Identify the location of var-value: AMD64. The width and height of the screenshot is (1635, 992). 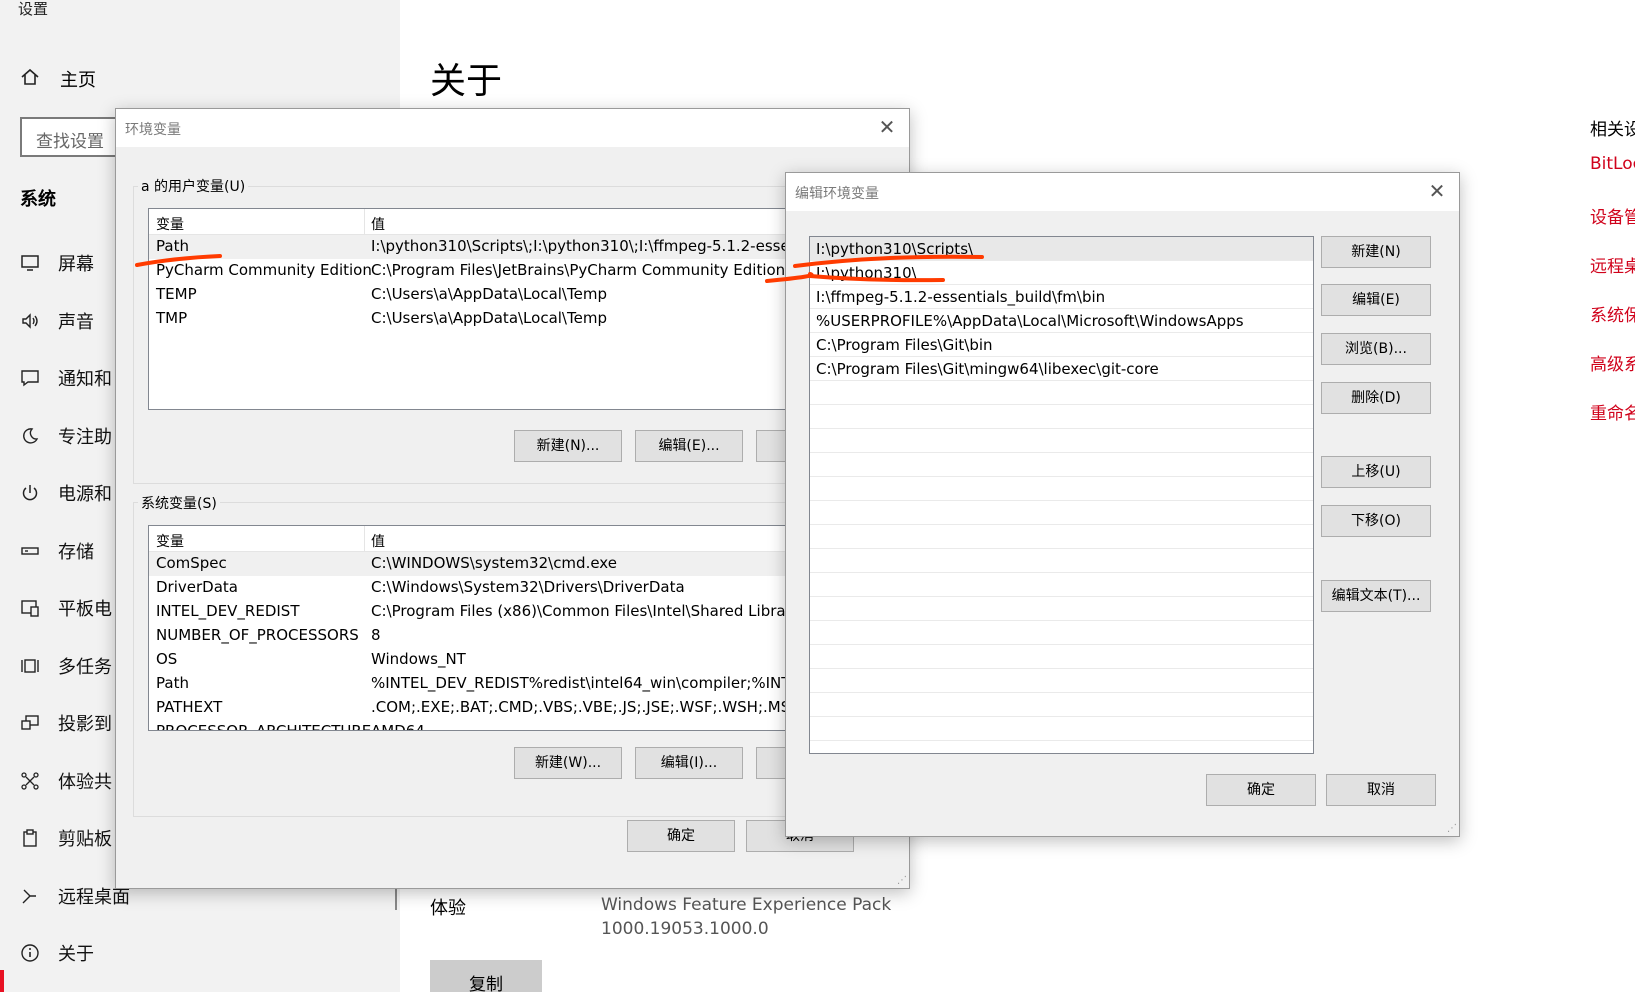
(398, 726).